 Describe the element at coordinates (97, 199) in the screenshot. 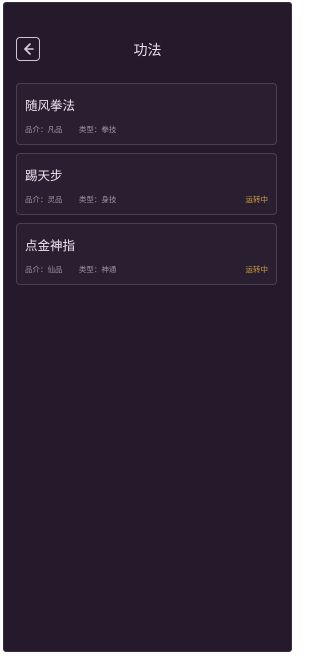

I see `skill-type: 类型：身技` at that location.